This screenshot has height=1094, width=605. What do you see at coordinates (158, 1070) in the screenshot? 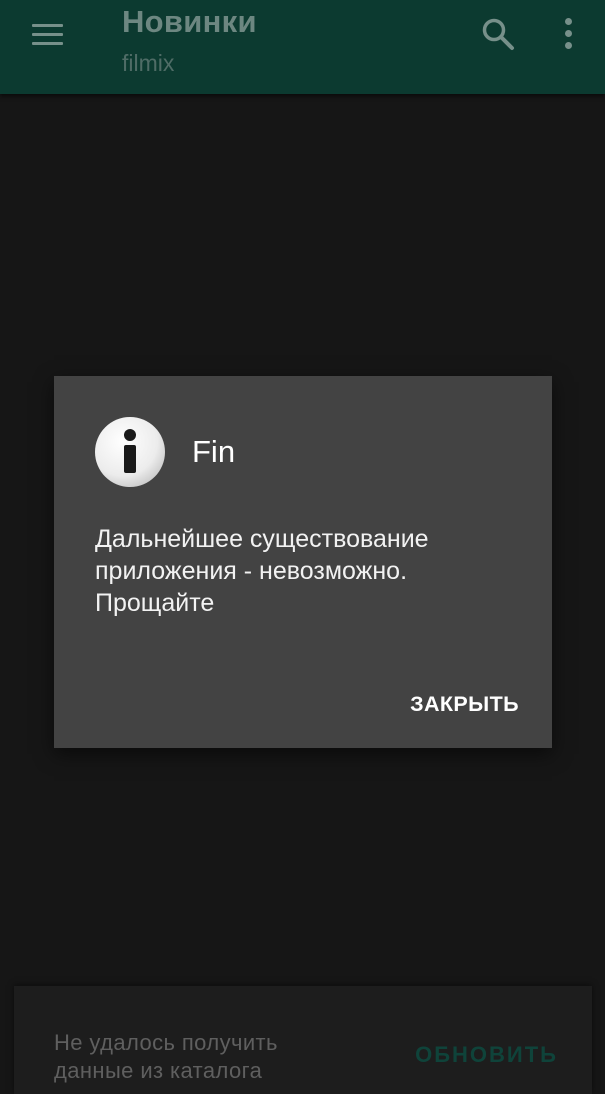
I see `snackbar-message-line: данные из каталога` at bounding box center [158, 1070].